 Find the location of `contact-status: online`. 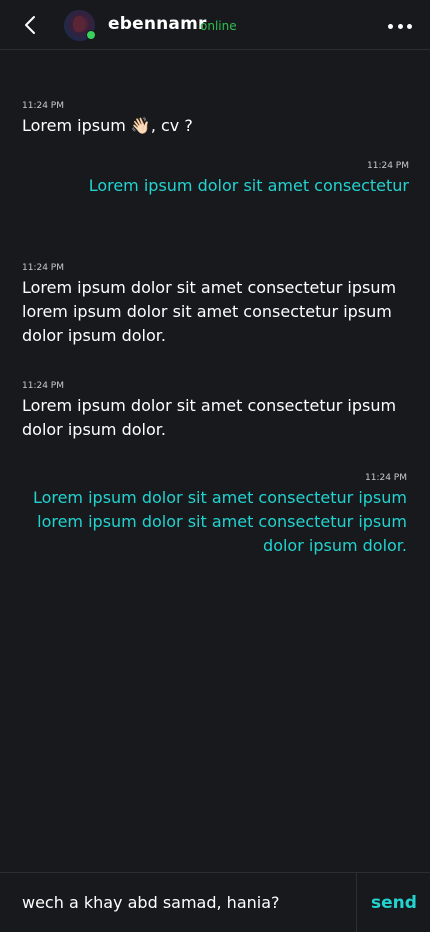

contact-status: online is located at coordinates (218, 26).